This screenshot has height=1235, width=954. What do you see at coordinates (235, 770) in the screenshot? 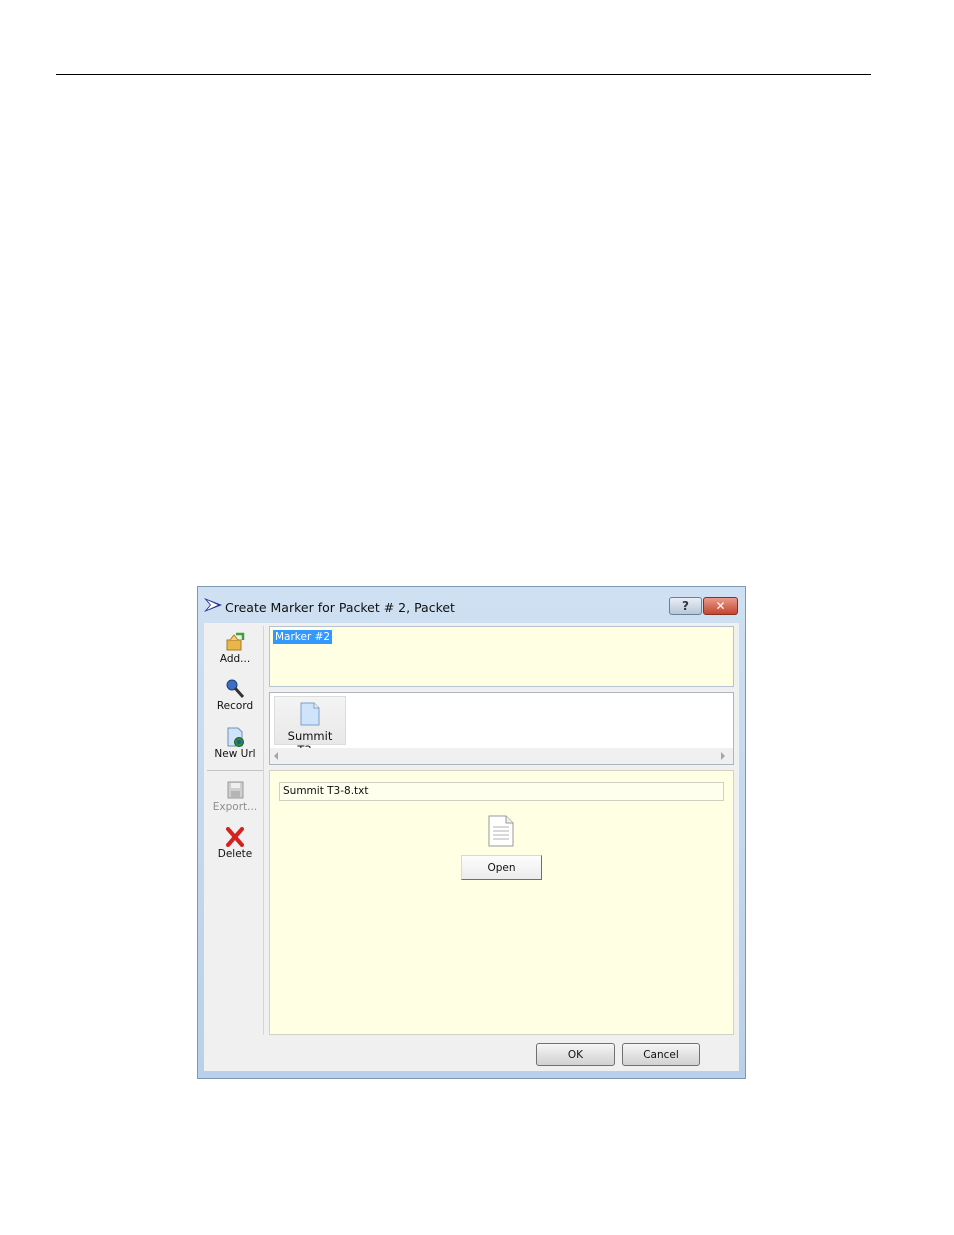
I see `toolbar-separator` at bounding box center [235, 770].